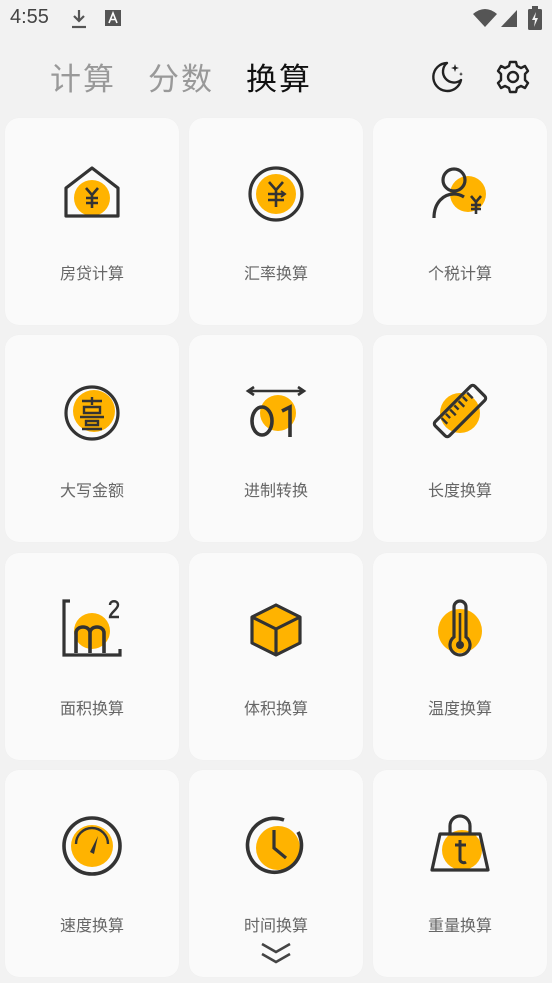 This screenshot has width=552, height=983. I want to click on card-label: 进制转换, so click(275, 490).